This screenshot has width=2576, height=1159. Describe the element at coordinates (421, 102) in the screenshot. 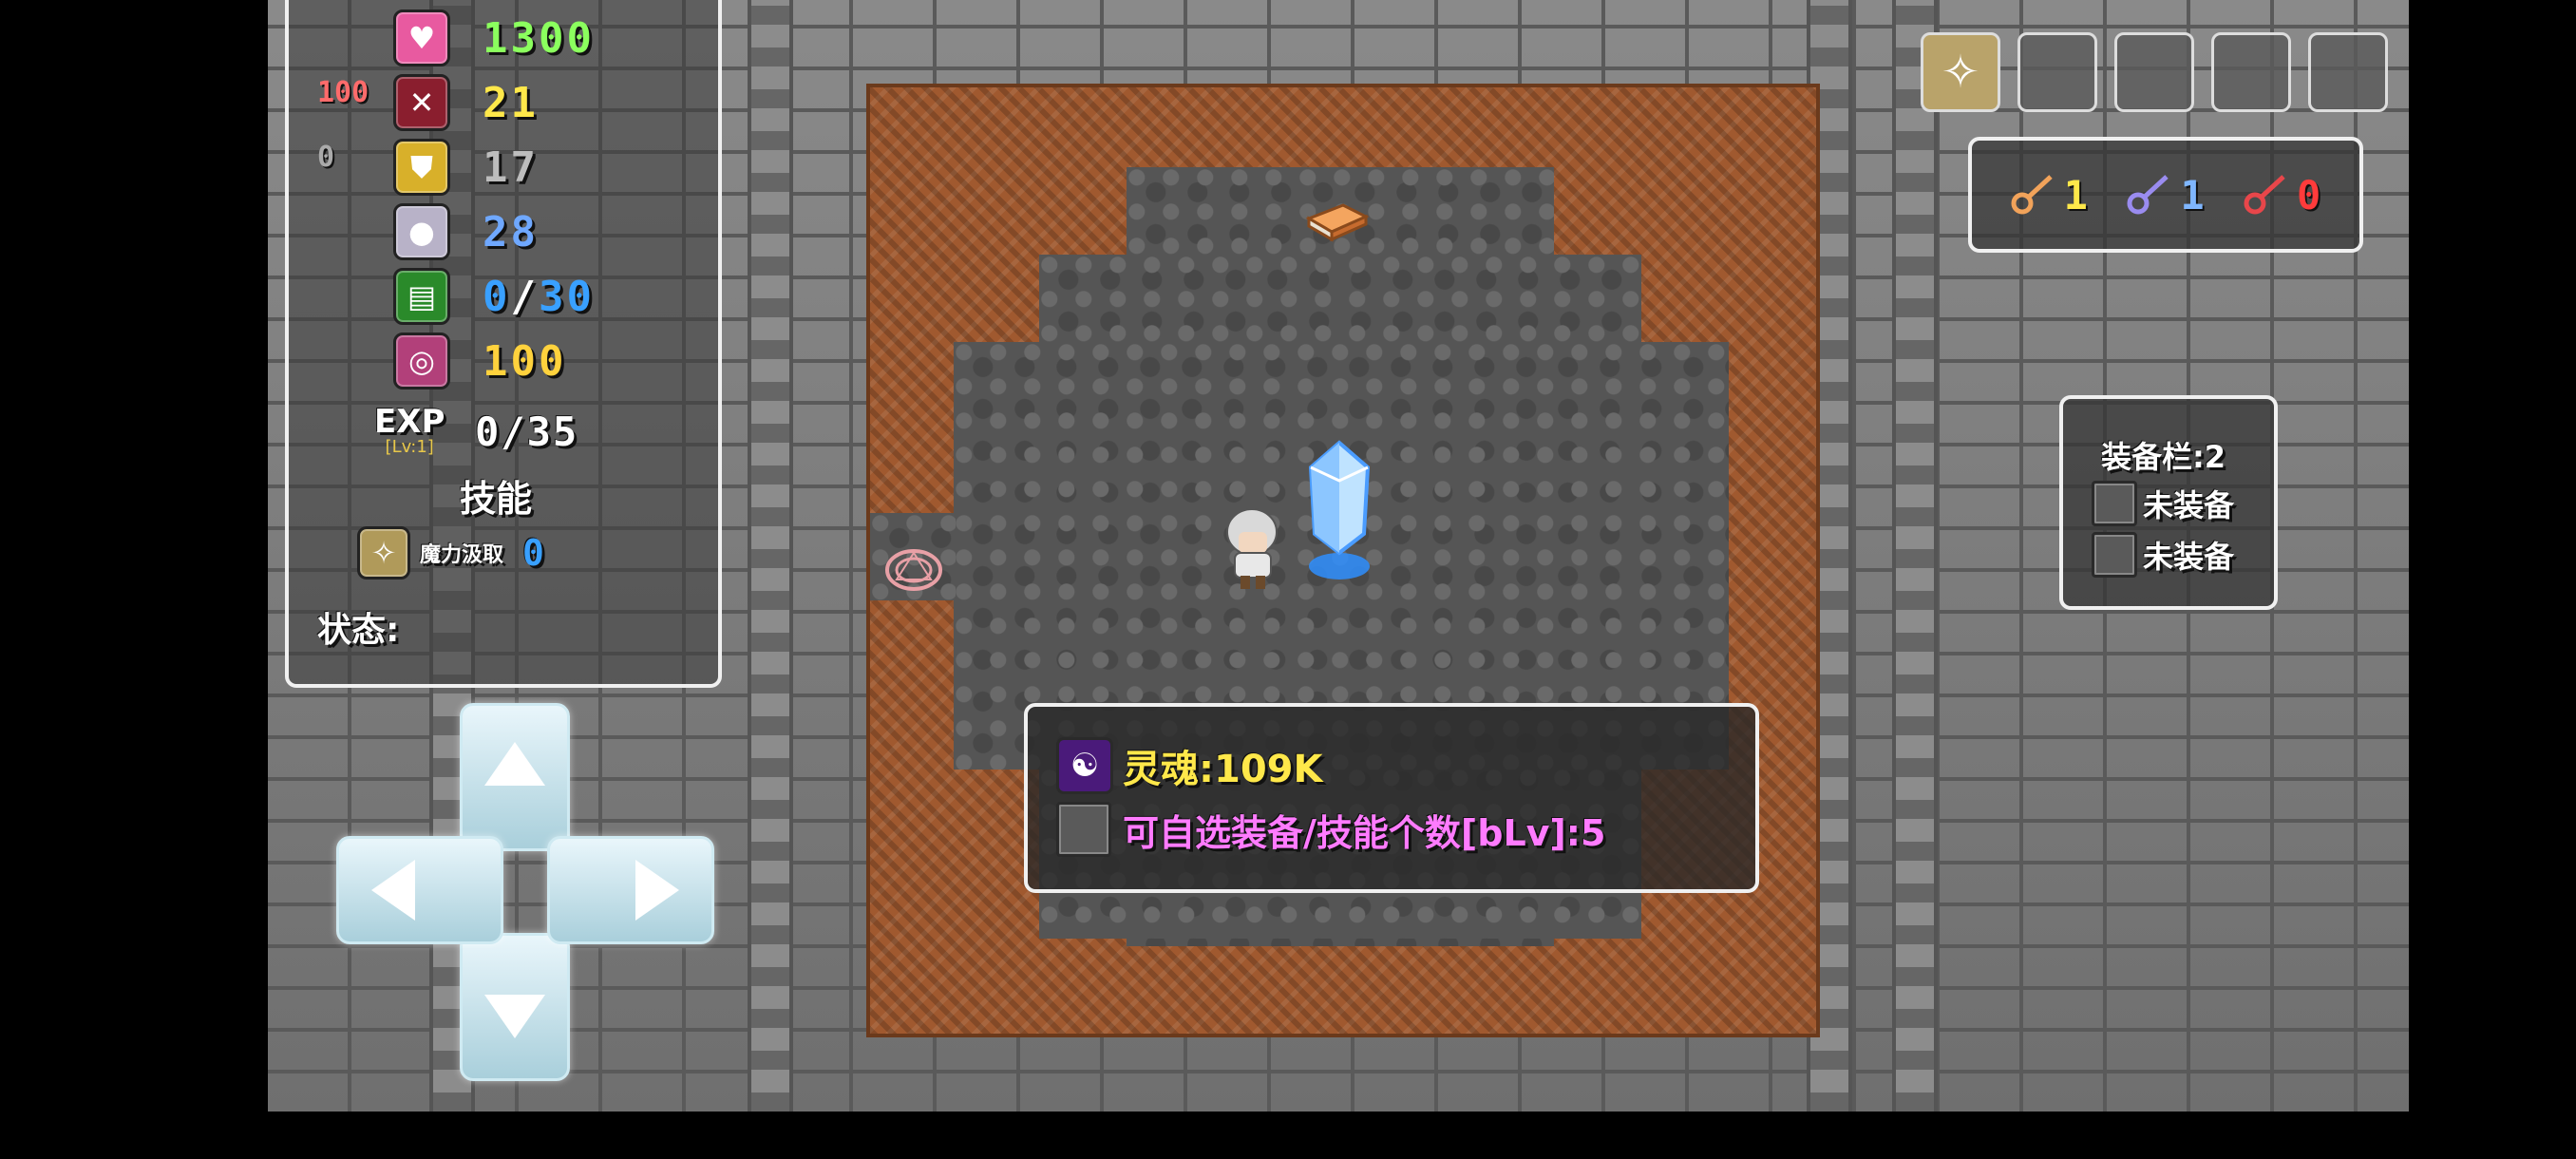

I see `sword-icon: ✕` at that location.